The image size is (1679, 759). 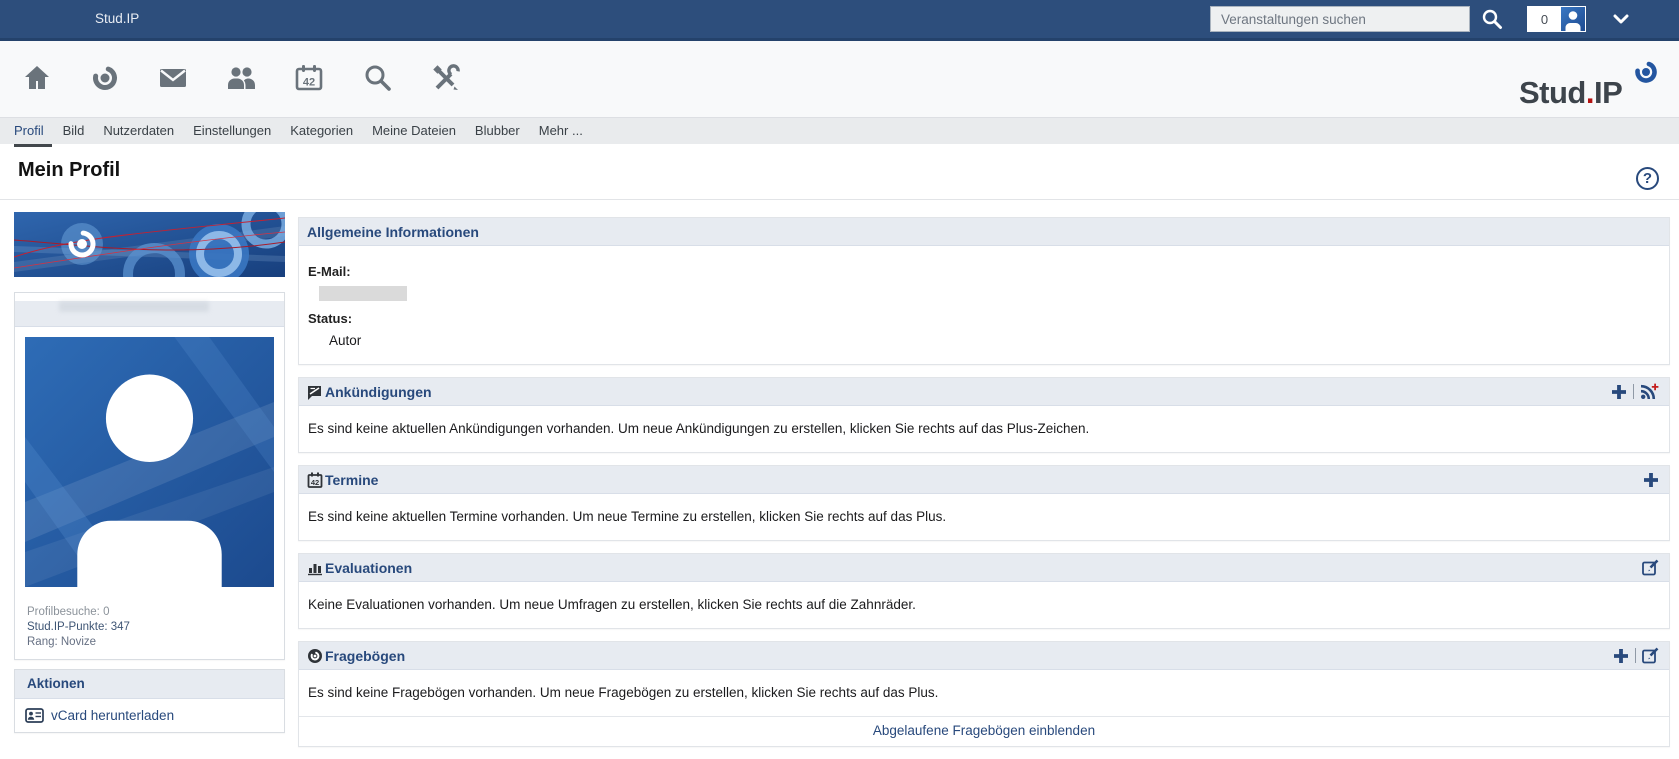 What do you see at coordinates (1649, 391) in the screenshot?
I see `rss-feed-icon` at bounding box center [1649, 391].